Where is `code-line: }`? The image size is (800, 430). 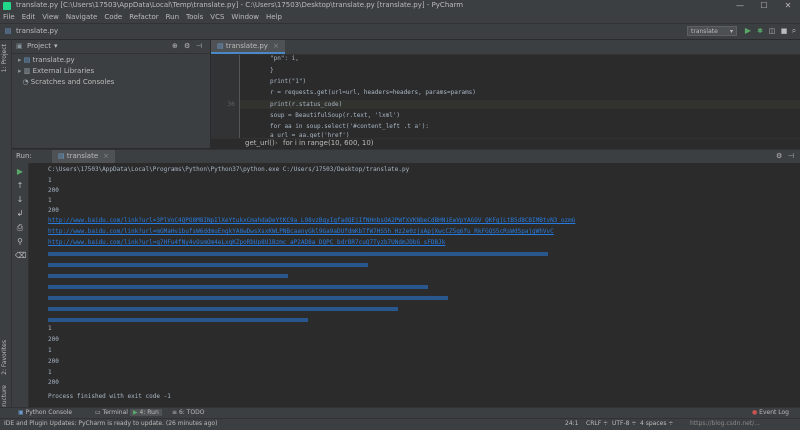
code-line: } is located at coordinates (272, 70).